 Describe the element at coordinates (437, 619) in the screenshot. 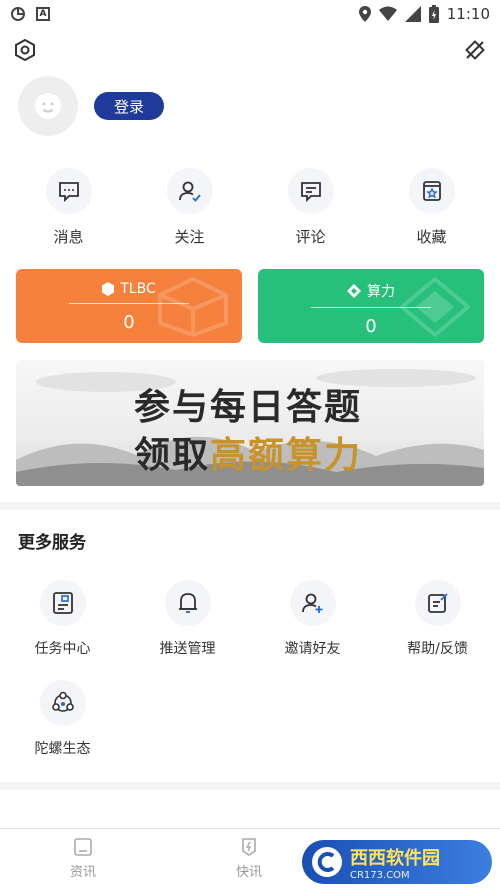

I see `service-help-feedback: 帮助/反馈` at that location.